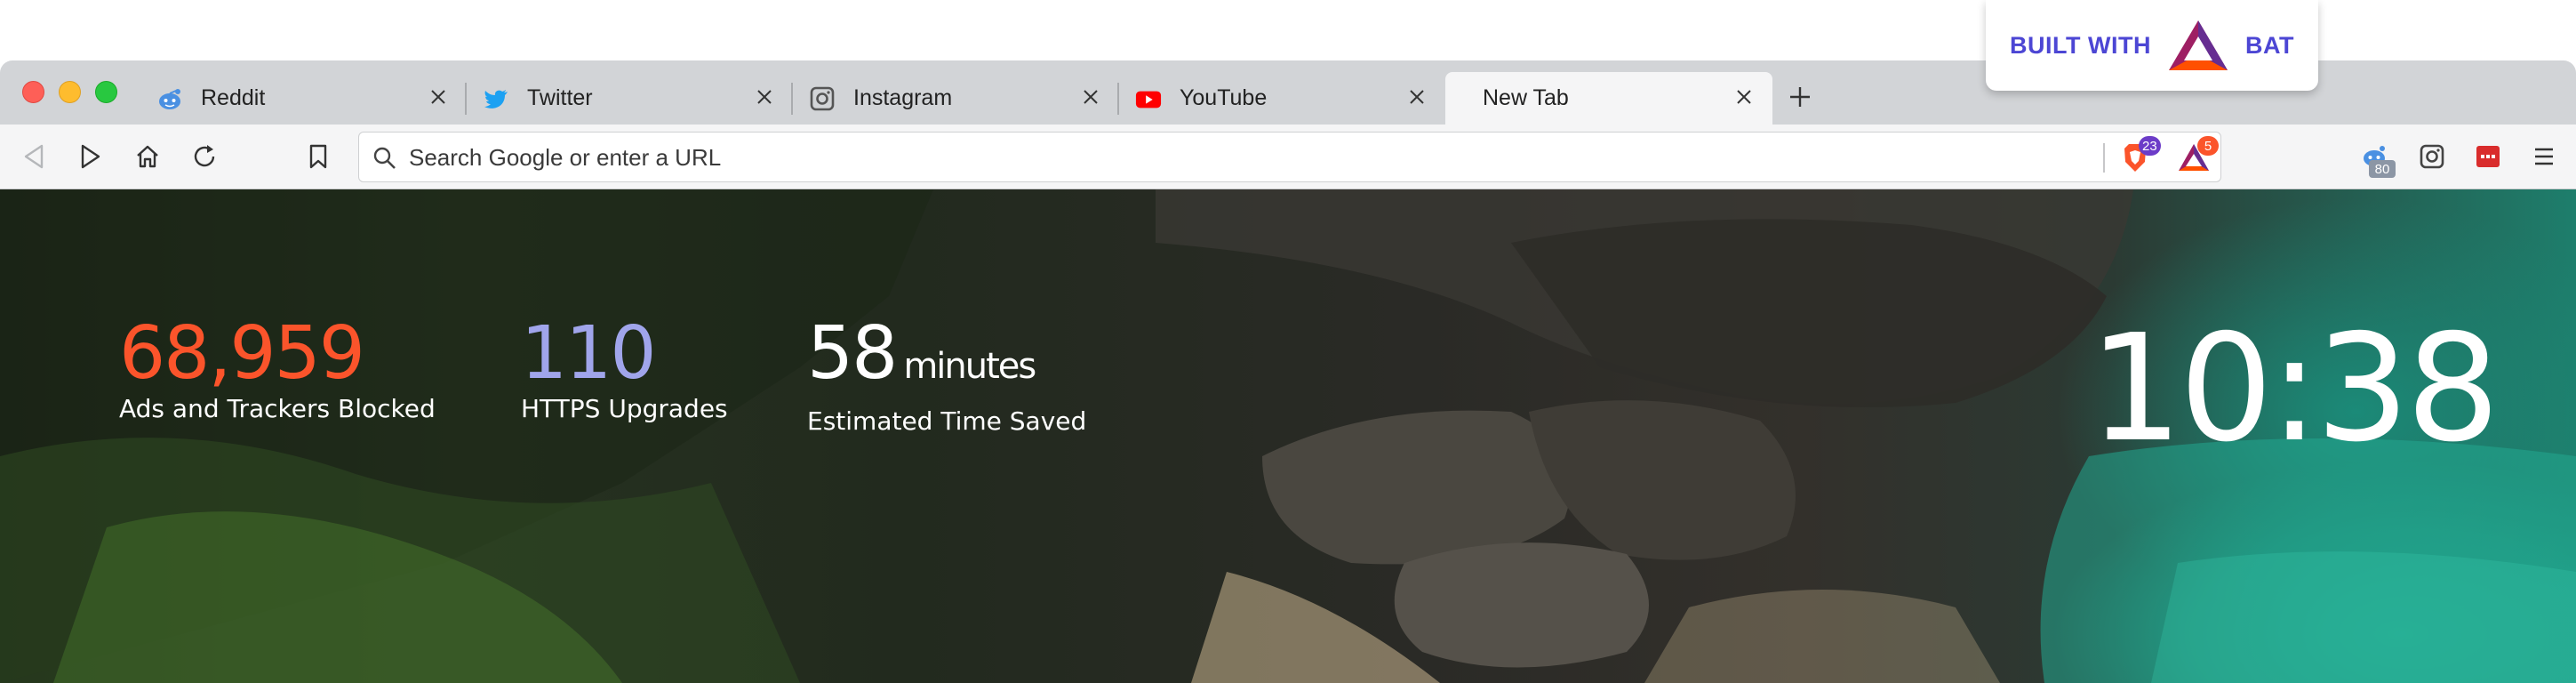 The height and width of the screenshot is (683, 2576). Describe the element at coordinates (70, 92) in the screenshot. I see `window-minimize-button` at that location.